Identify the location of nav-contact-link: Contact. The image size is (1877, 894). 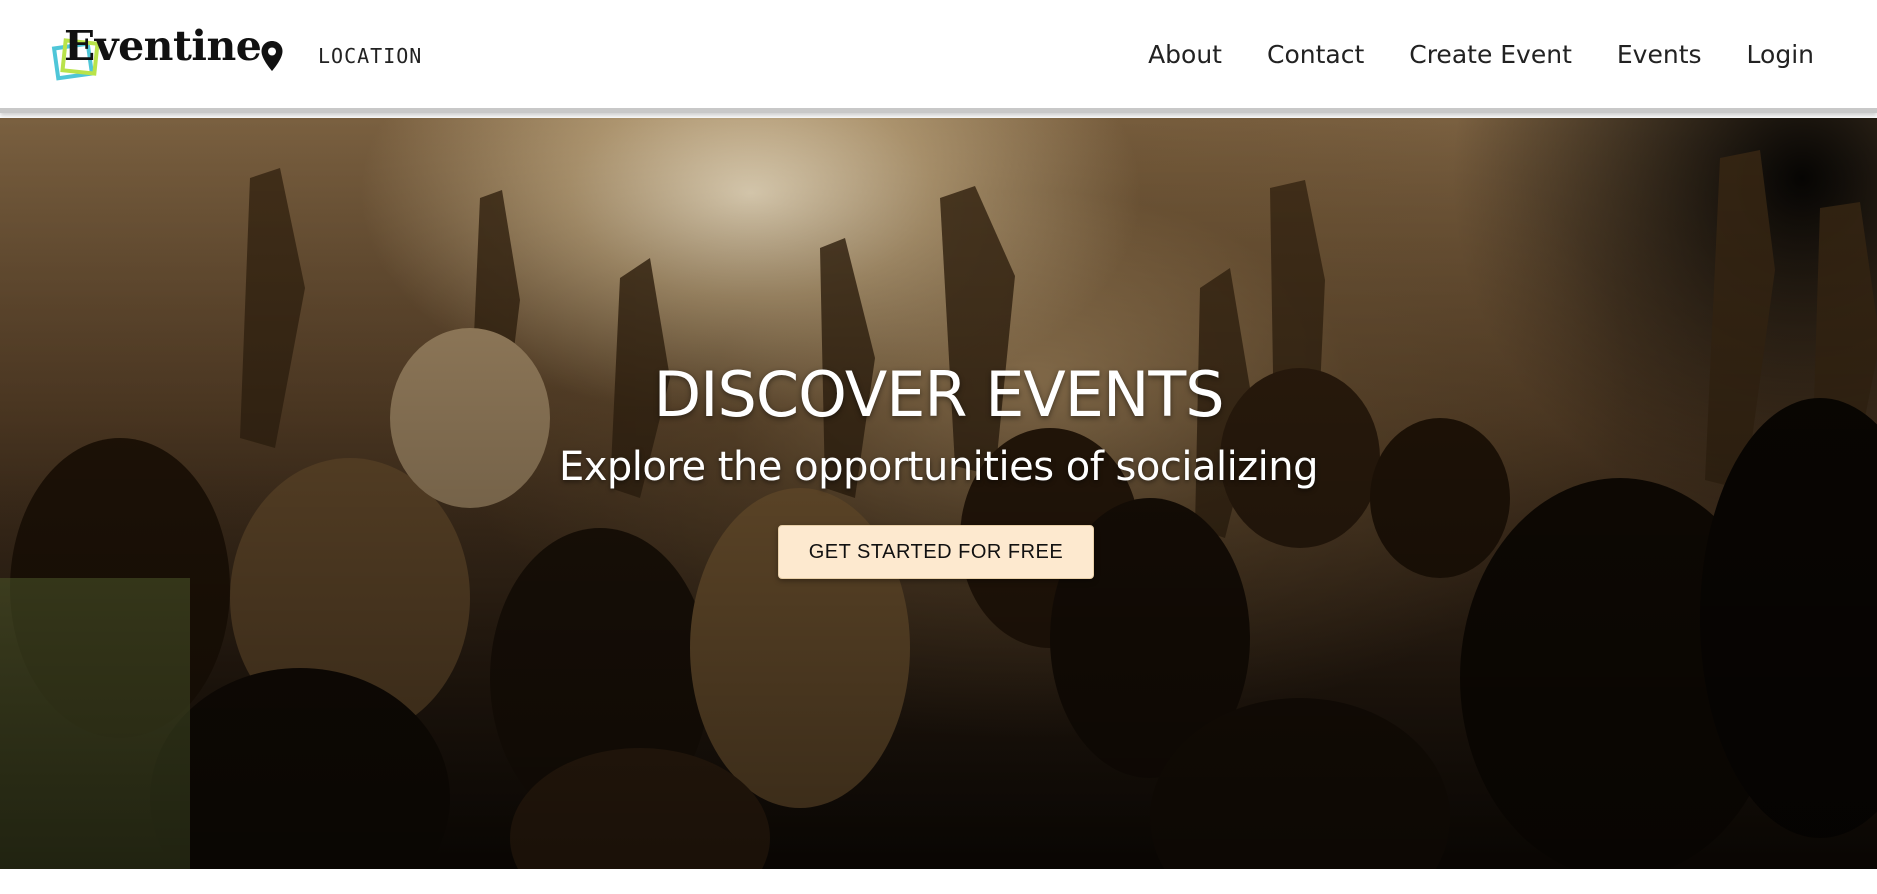
(1315, 55).